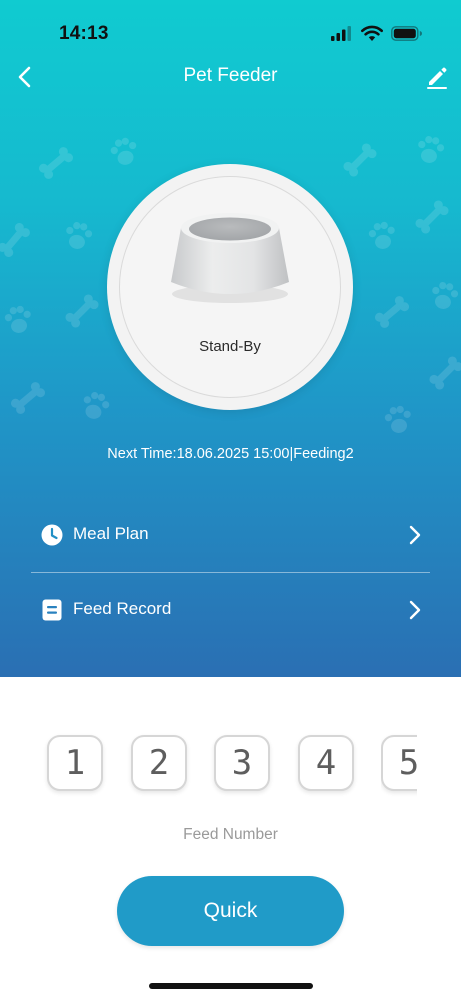 The image size is (461, 999). I want to click on feed-number-scroll-clip: 5, so click(399, 765).